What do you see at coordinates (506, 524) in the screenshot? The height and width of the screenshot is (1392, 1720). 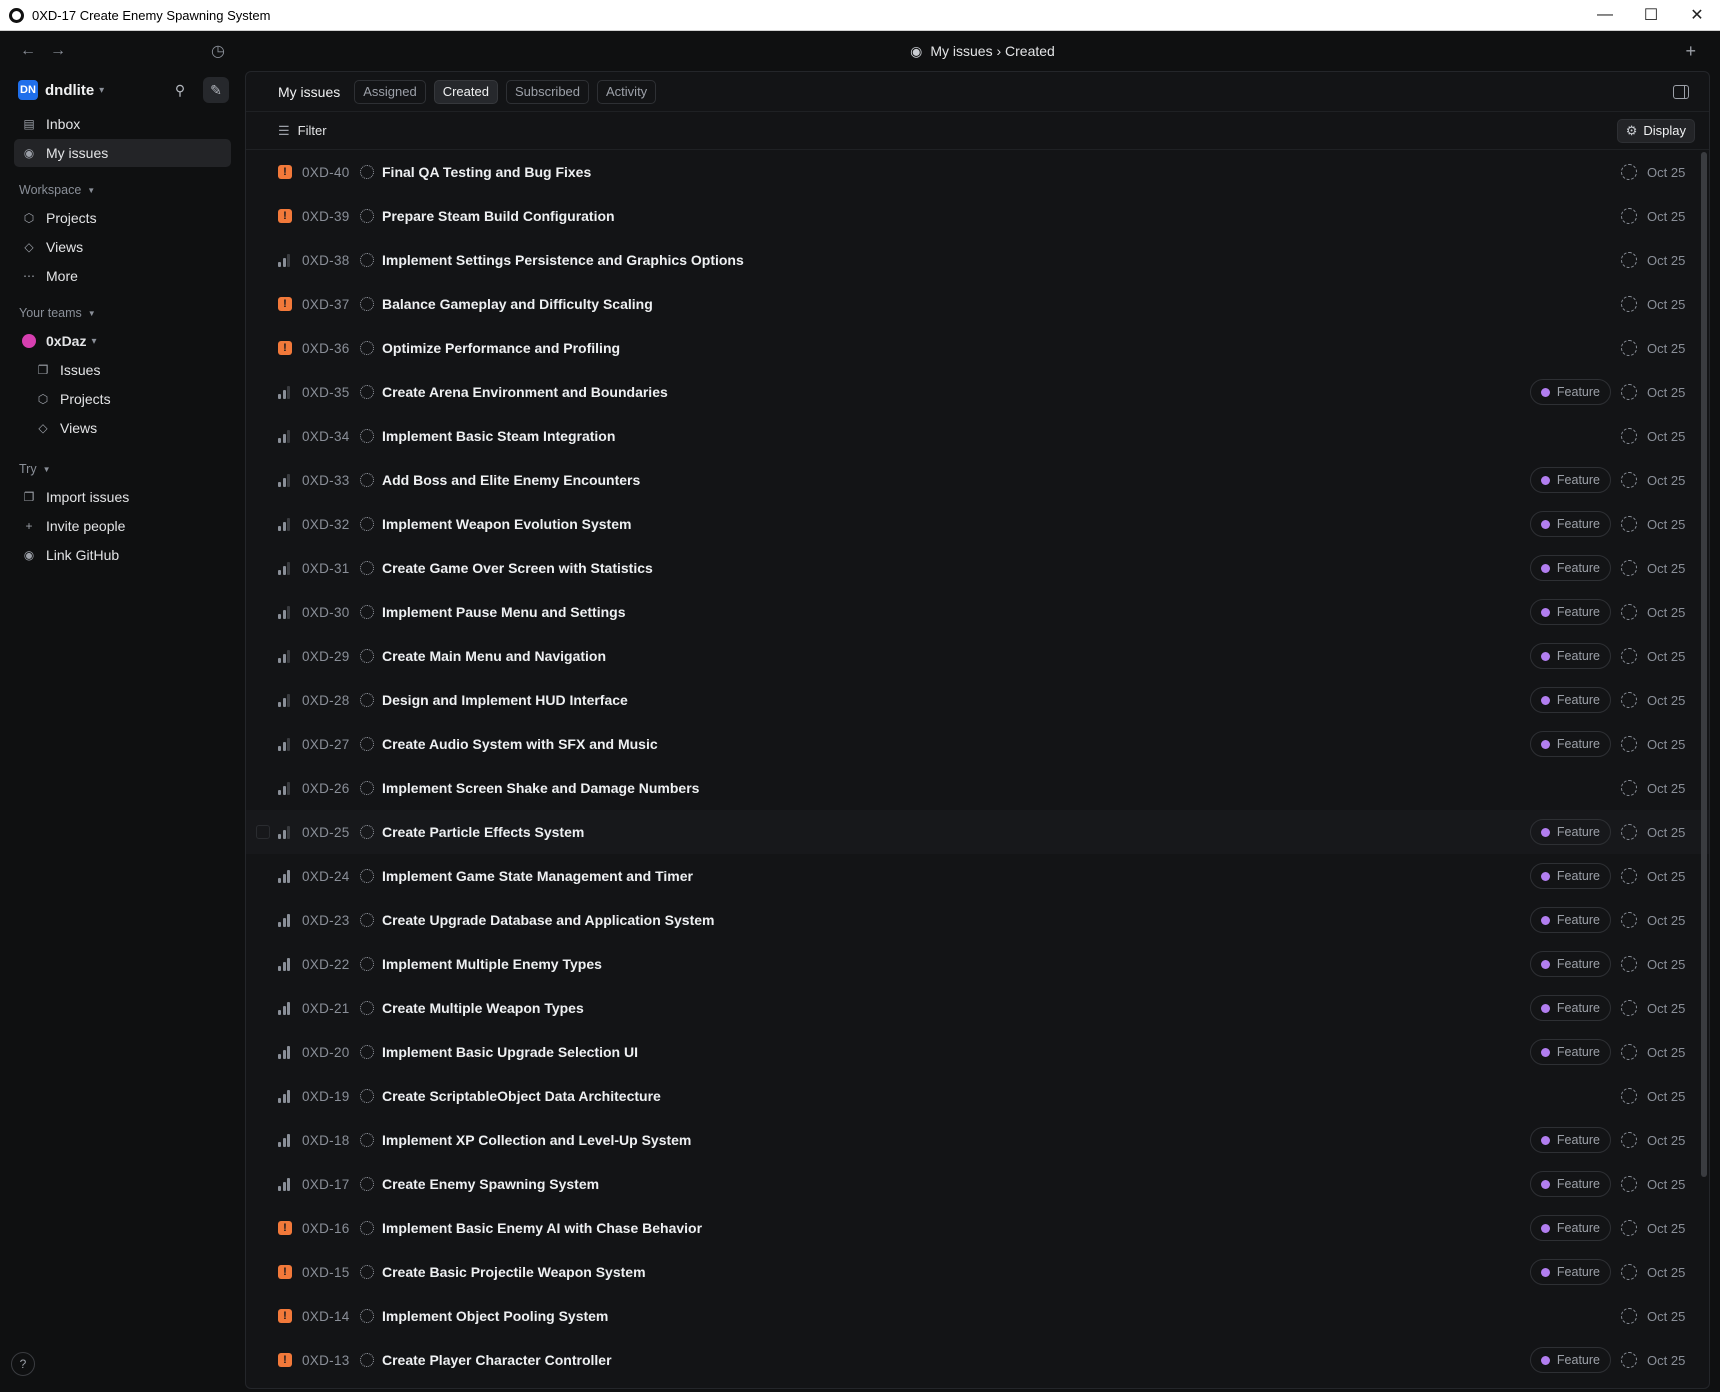 I see `issue-title: Implement Weapon Evolution System` at bounding box center [506, 524].